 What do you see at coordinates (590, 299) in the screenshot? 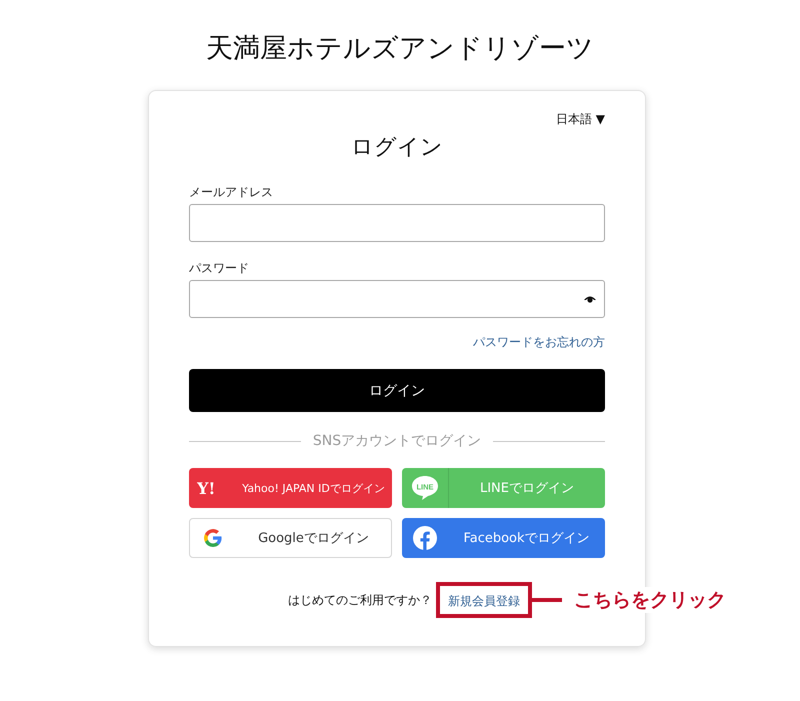
I see `eye-icon` at bounding box center [590, 299].